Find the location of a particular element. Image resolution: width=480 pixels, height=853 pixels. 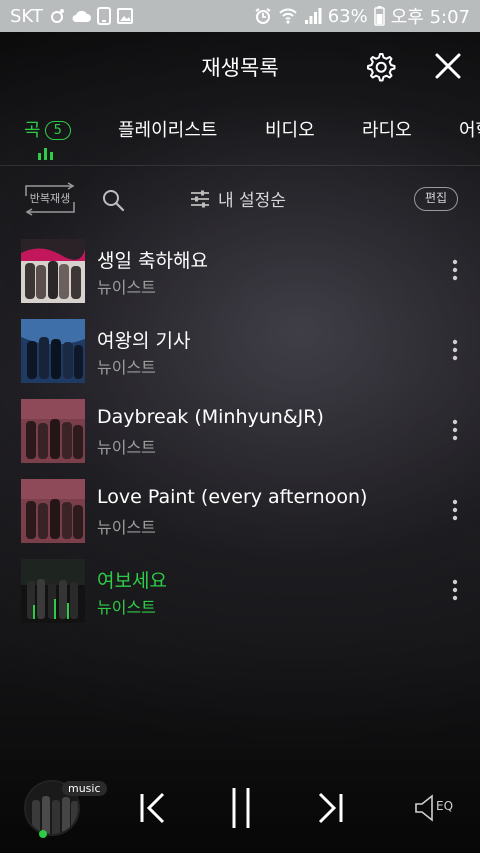

pause-icon is located at coordinates (241, 808).